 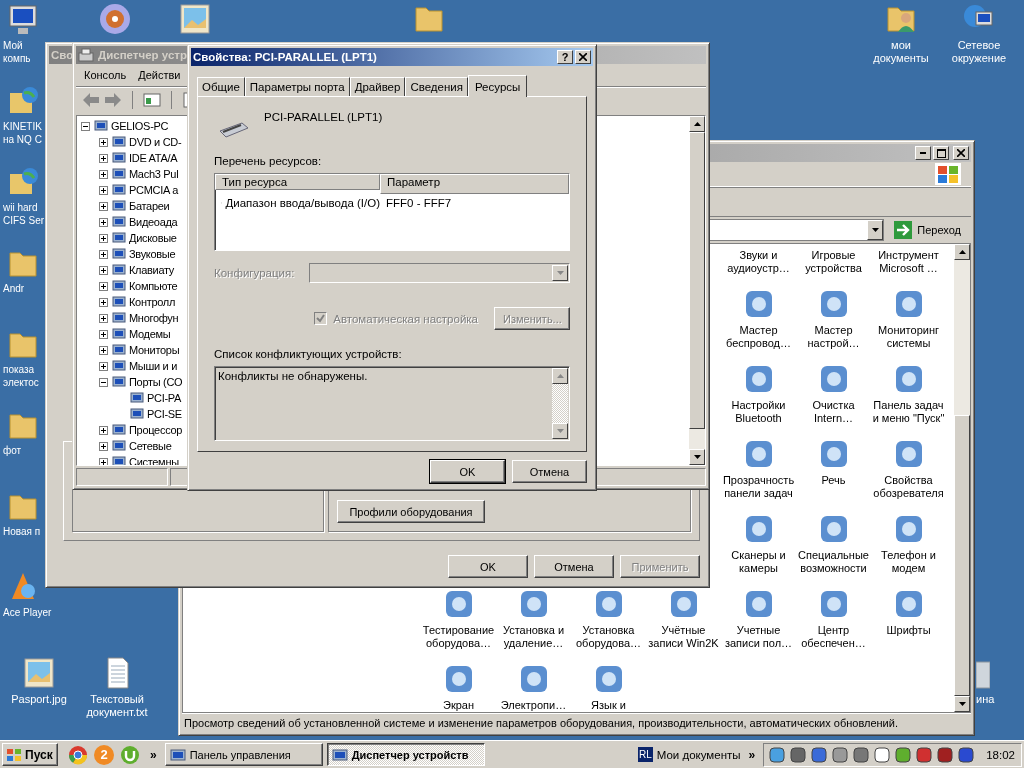 I want to click on start-button: Пуск, so click(x=30, y=754).